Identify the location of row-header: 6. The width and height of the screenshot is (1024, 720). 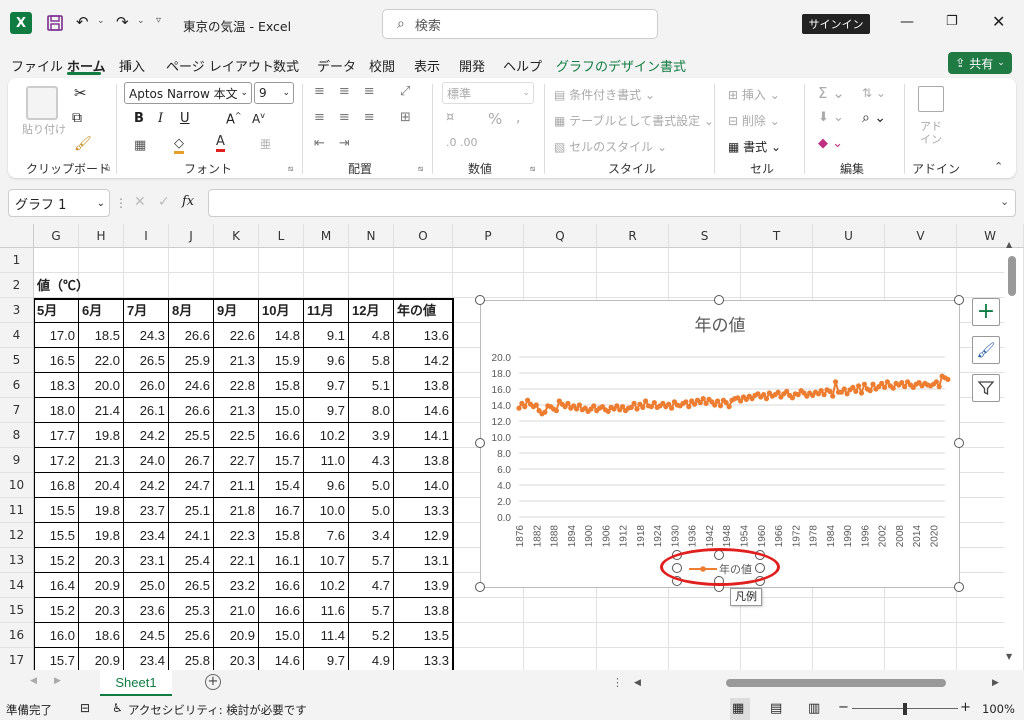
(17, 385).